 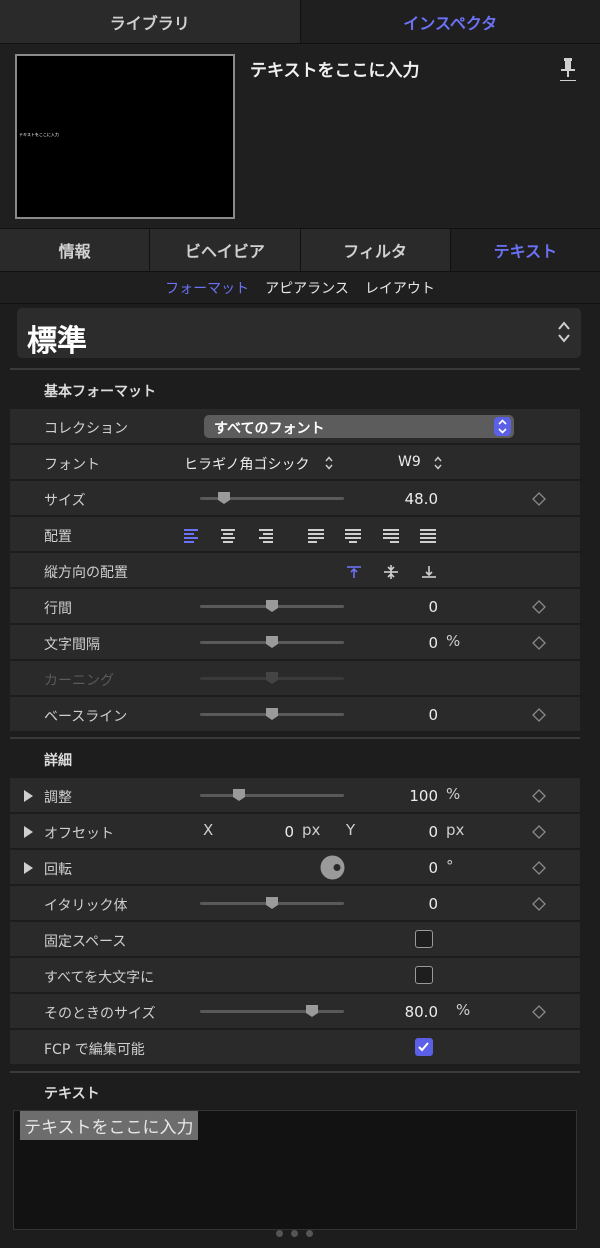 I want to click on pin-icon, so click(x=568, y=69).